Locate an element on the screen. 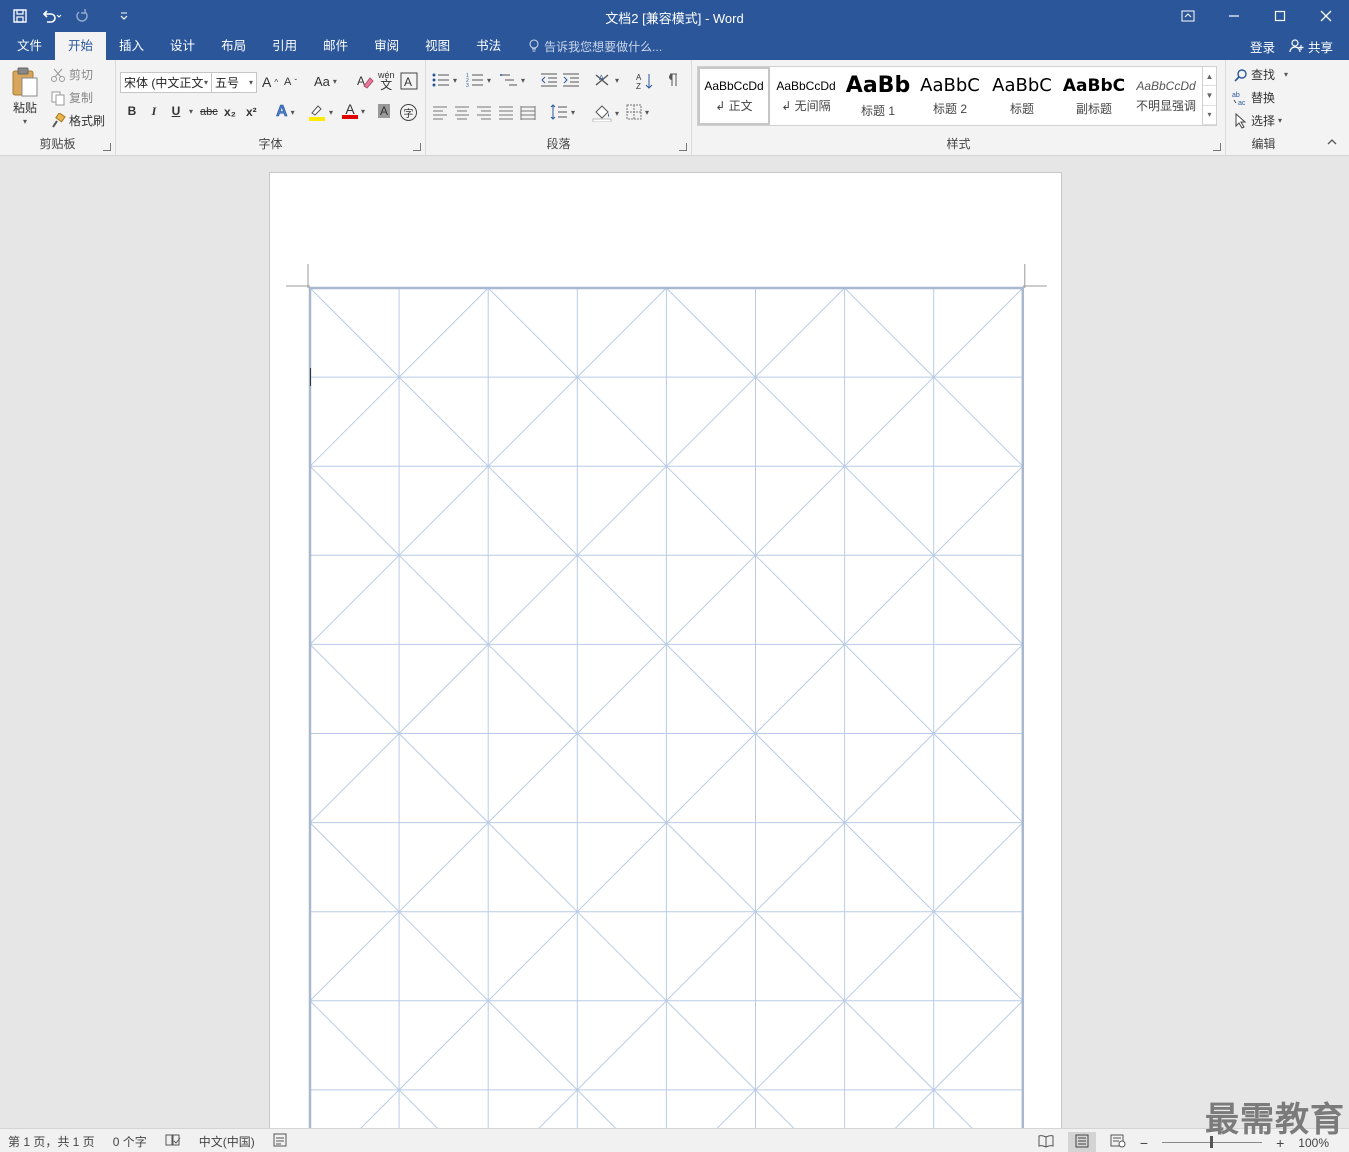 This screenshot has height=1152, width=1349. collapse-ribbon-icon is located at coordinates (1332, 142).